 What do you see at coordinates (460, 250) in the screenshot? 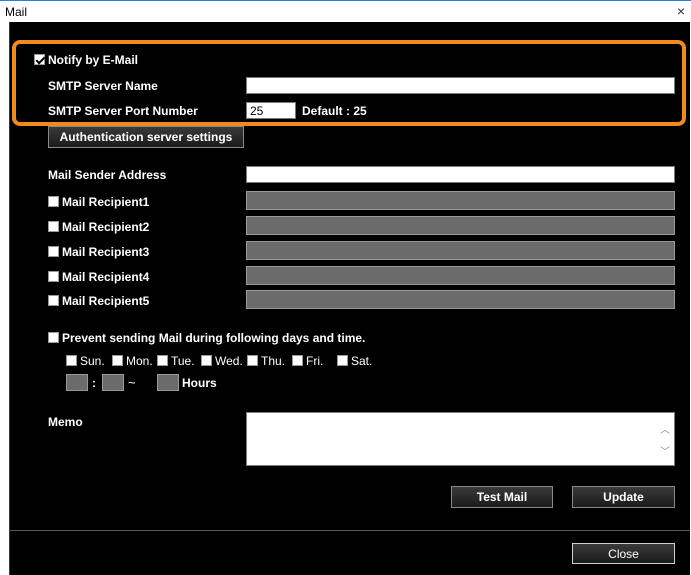
I see `recipient3-input` at bounding box center [460, 250].